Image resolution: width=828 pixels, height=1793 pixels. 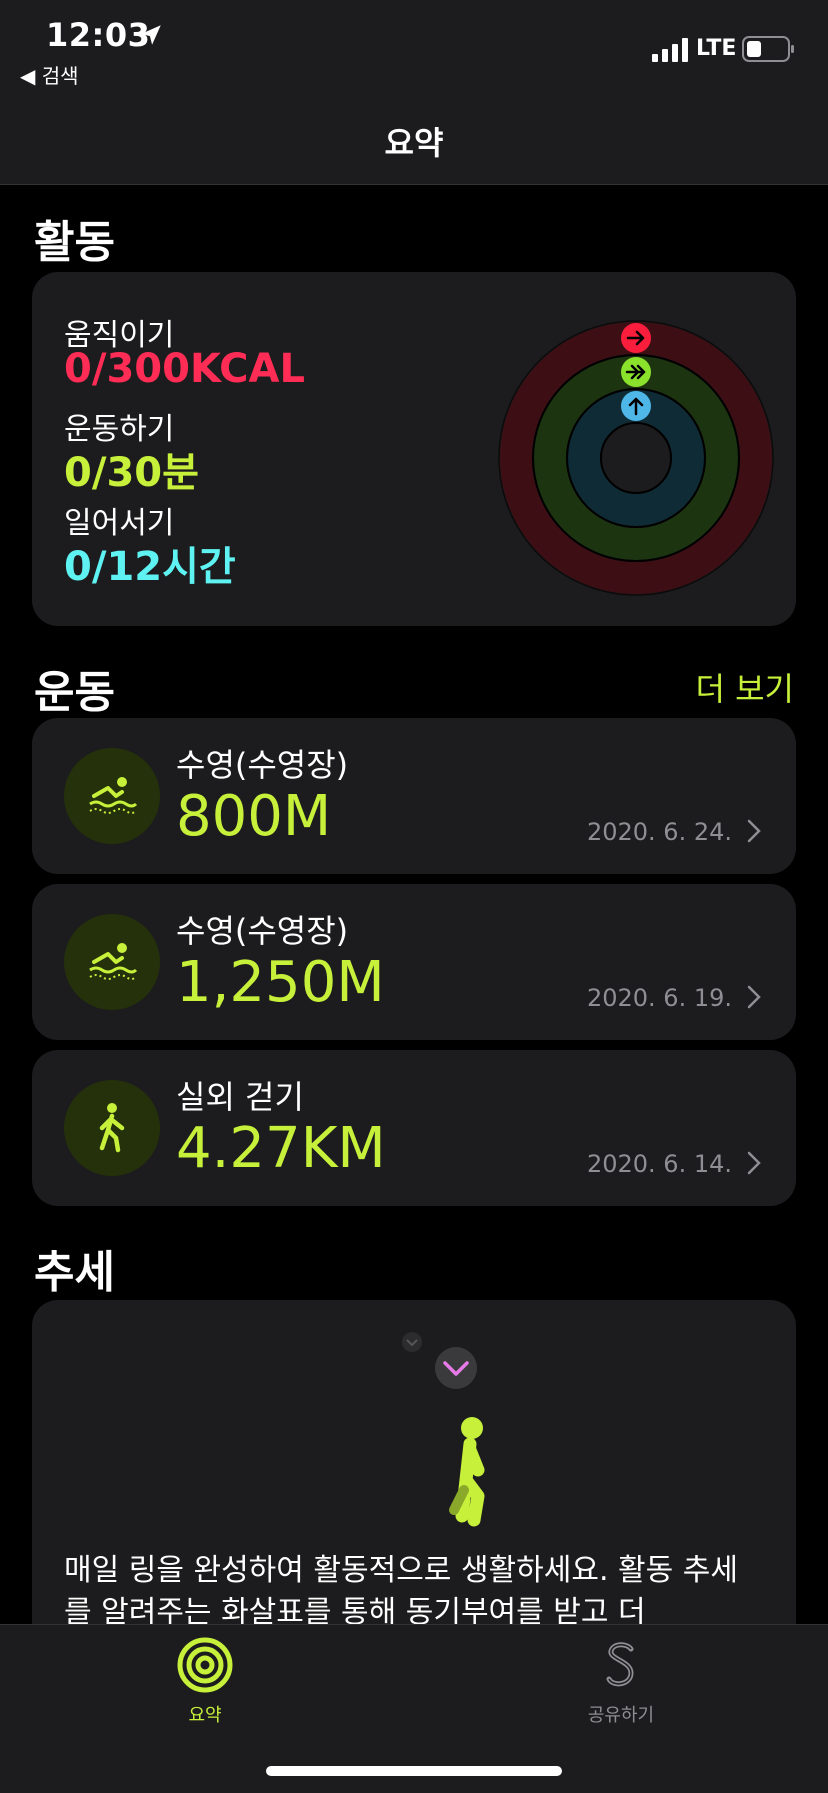 I want to click on workout-row: 수영(수영장) 800M 2020. 6. 24., so click(x=414, y=796).